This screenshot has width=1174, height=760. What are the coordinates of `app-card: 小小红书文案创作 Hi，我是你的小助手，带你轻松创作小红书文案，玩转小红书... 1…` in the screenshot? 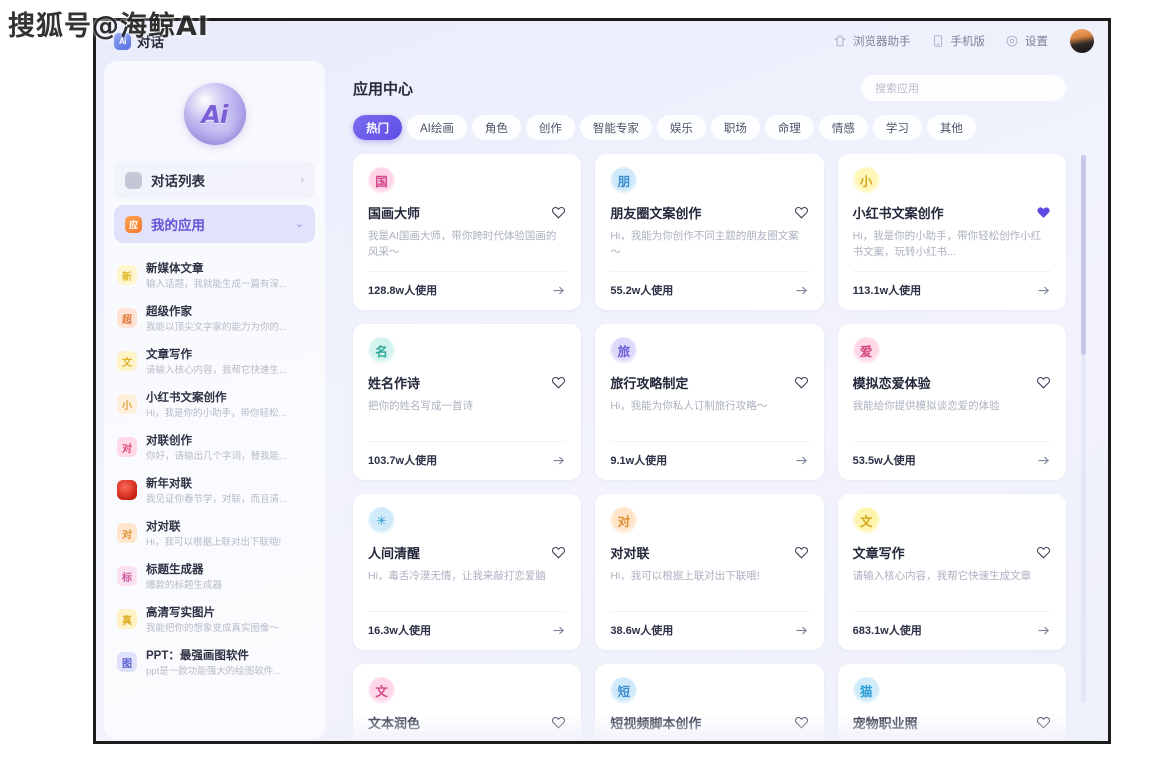 It's located at (951, 232).